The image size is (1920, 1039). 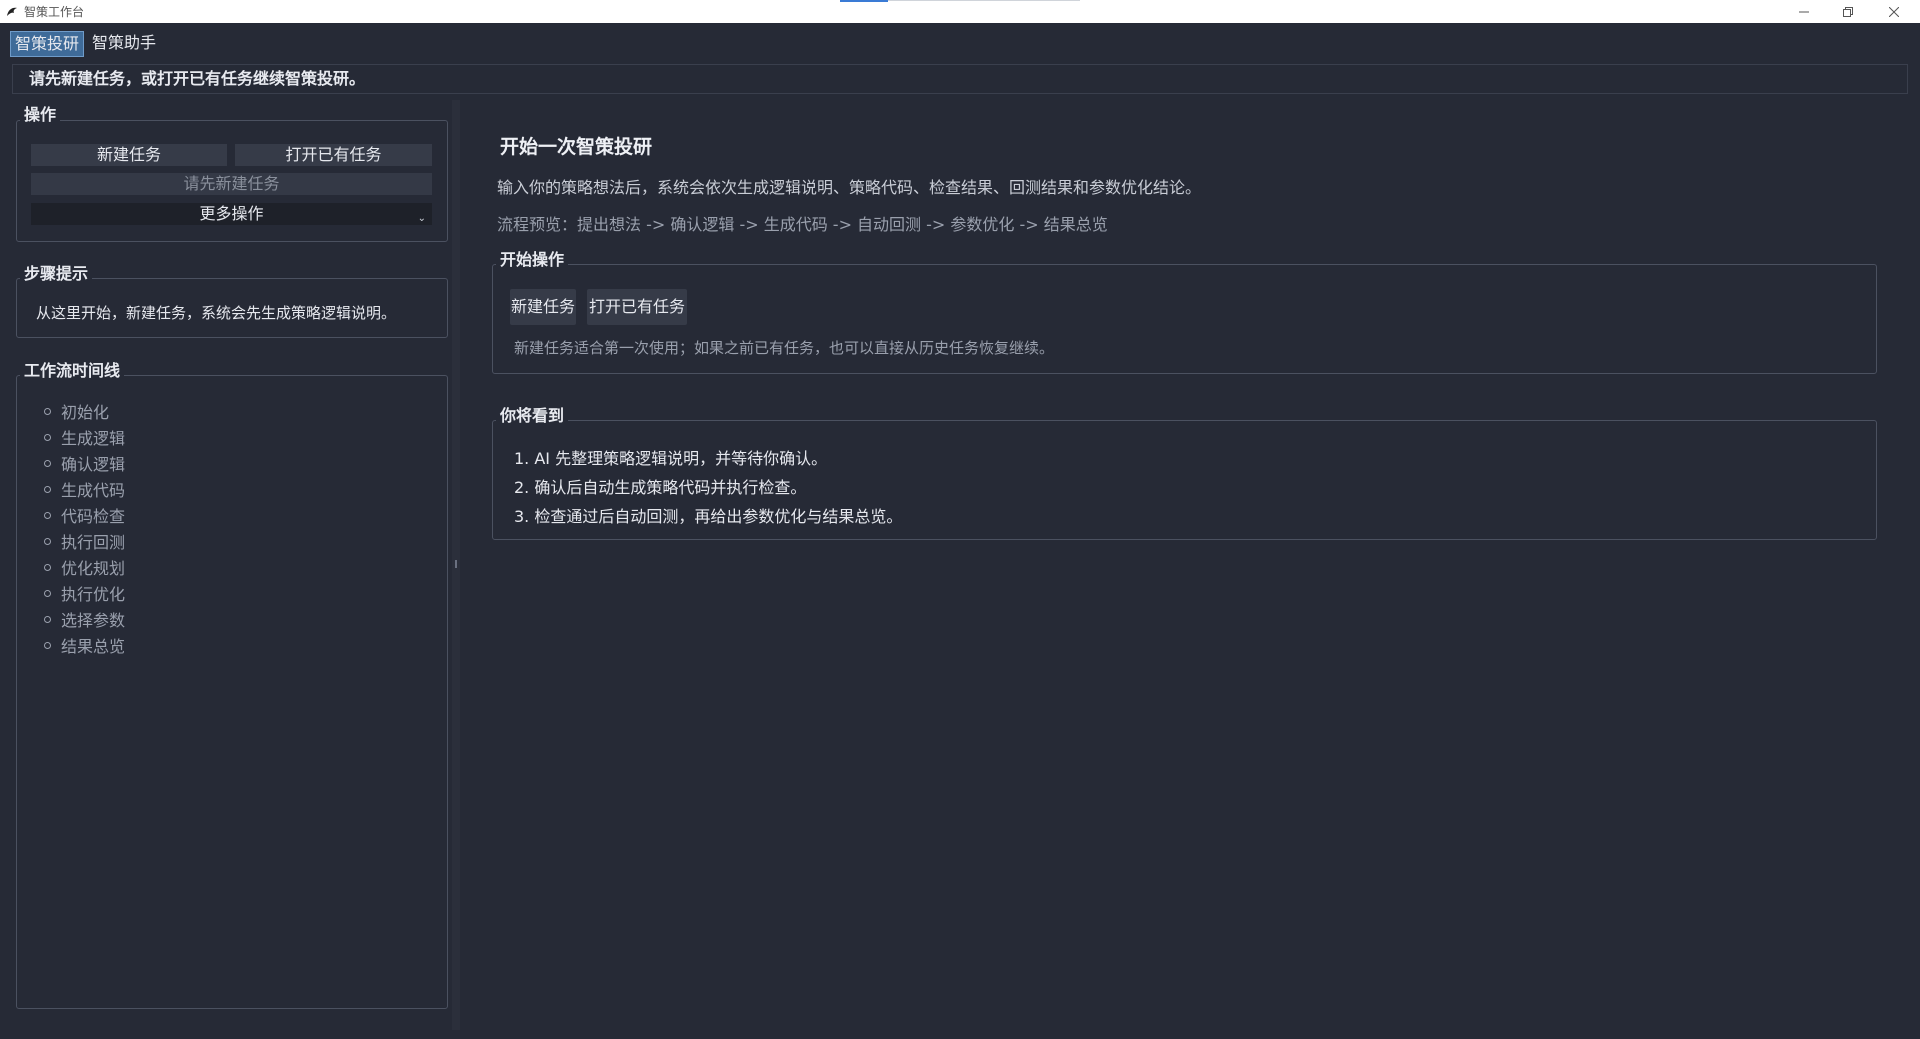 What do you see at coordinates (864, 1) in the screenshot?
I see `titlebar-accent` at bounding box center [864, 1].